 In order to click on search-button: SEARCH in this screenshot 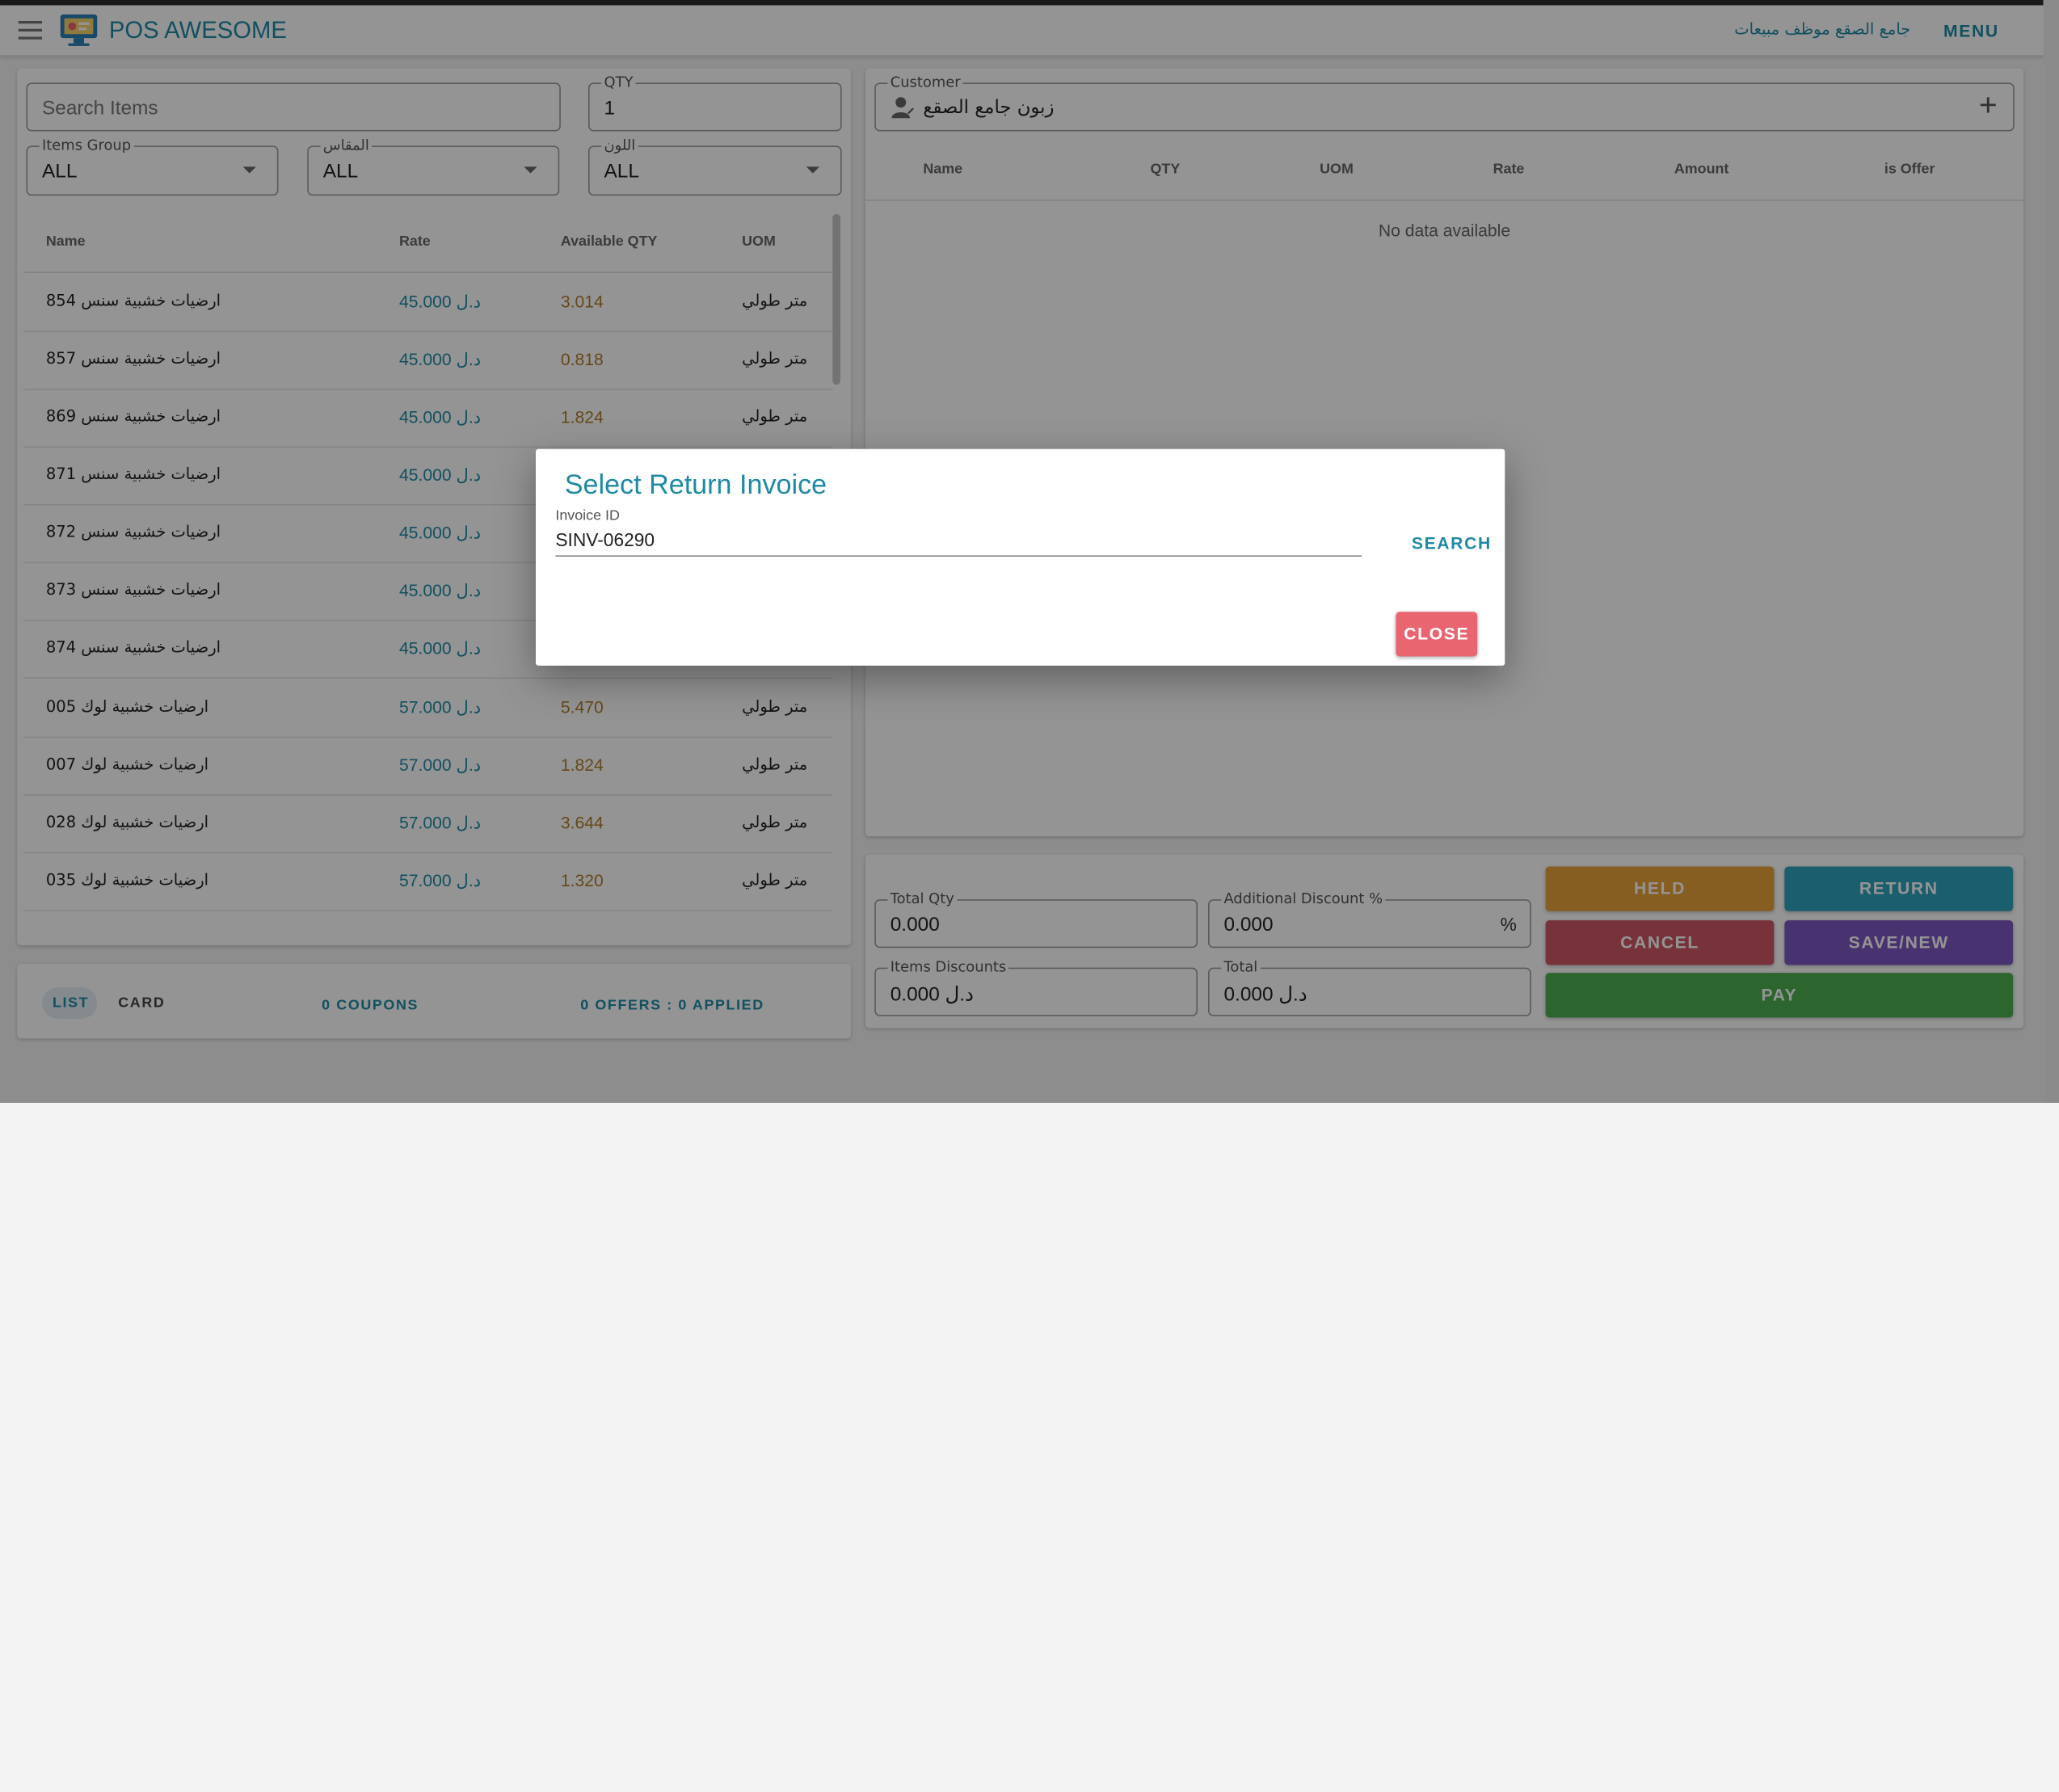, I will do `click(1452, 543)`.